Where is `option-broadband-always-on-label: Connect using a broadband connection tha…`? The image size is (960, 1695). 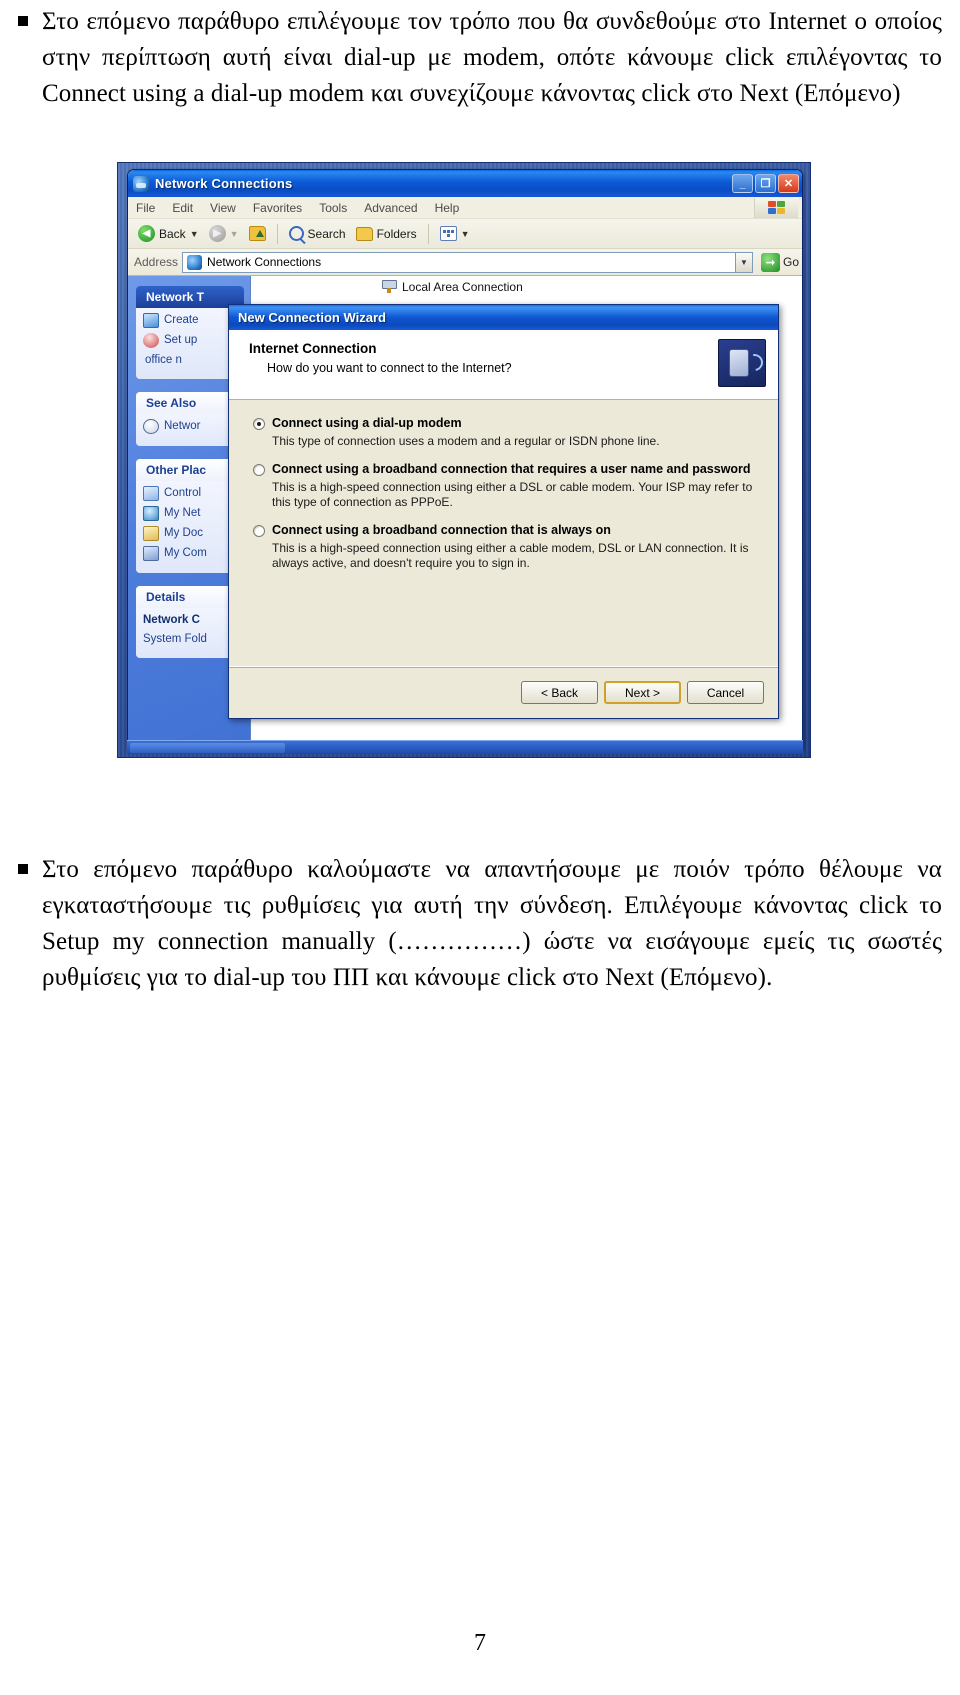
option-broadband-always-on-label: Connect using a broadband connection tha… is located at coordinates (441, 530).